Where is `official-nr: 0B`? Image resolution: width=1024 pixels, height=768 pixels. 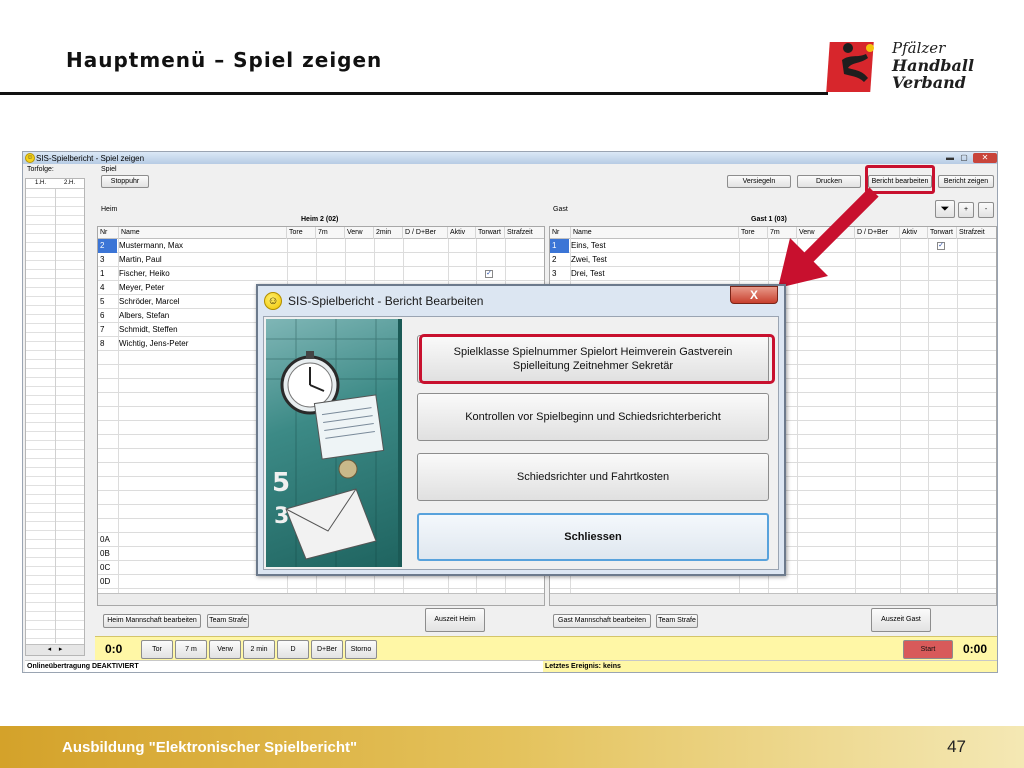 official-nr: 0B is located at coordinates (105, 553).